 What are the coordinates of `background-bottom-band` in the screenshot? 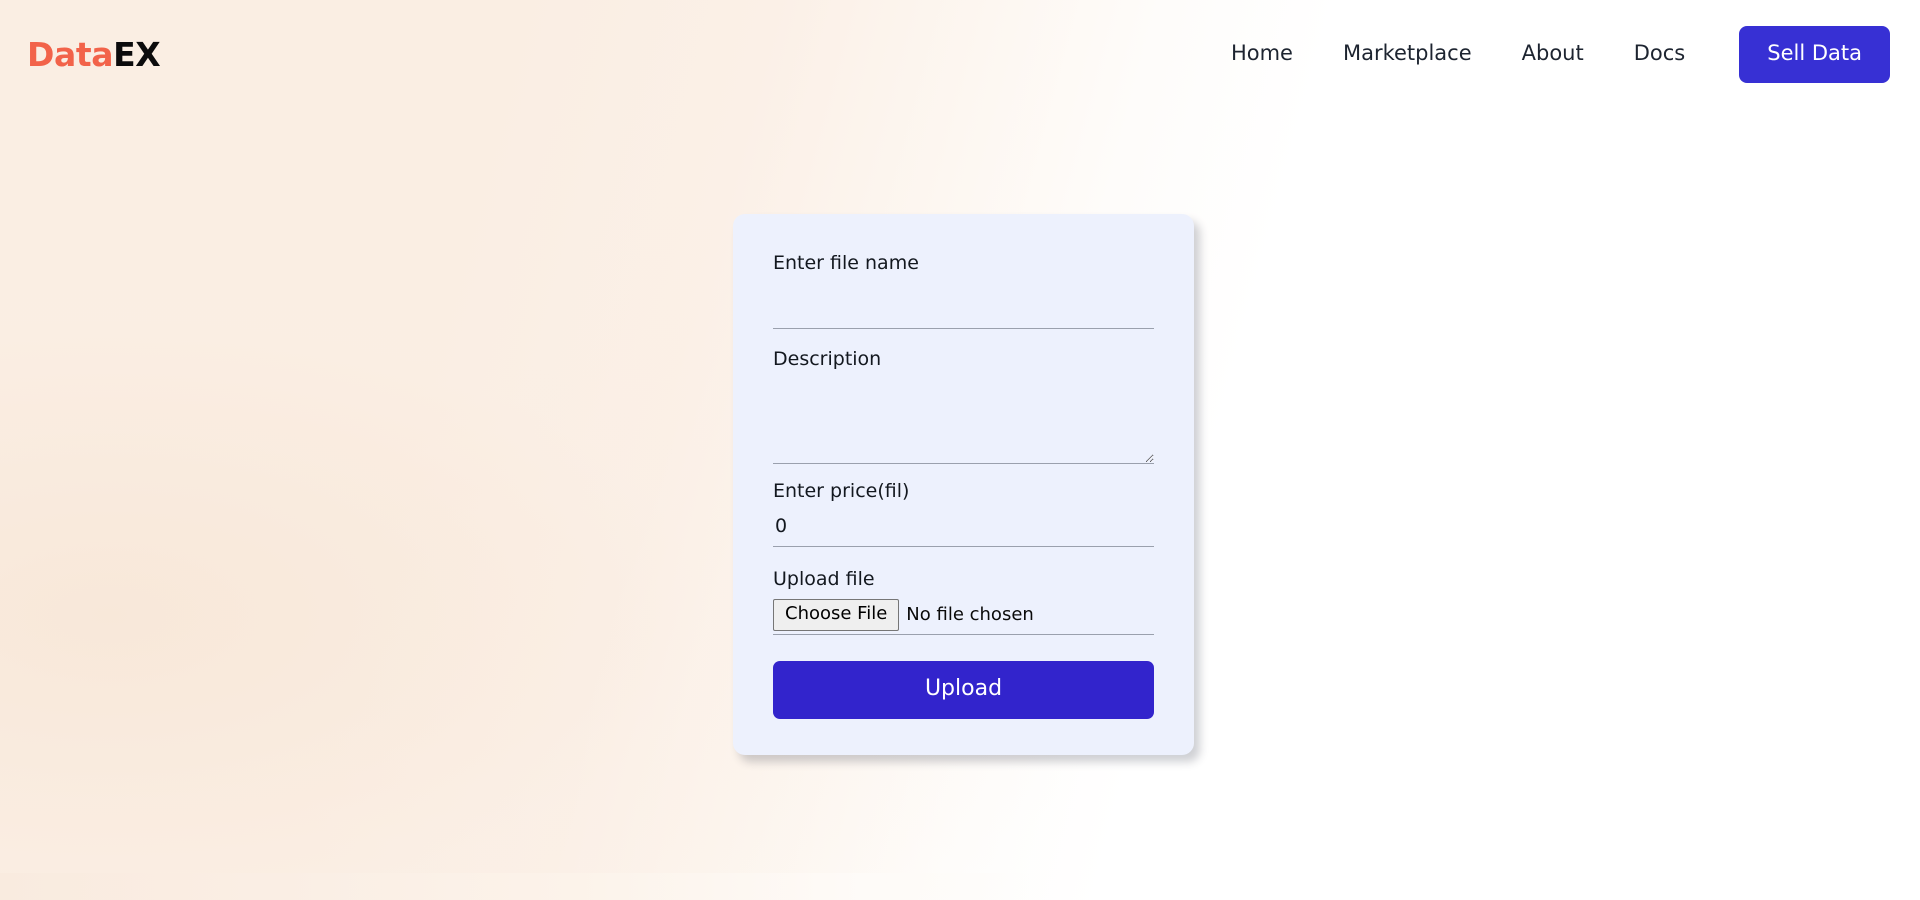 It's located at (515, 886).